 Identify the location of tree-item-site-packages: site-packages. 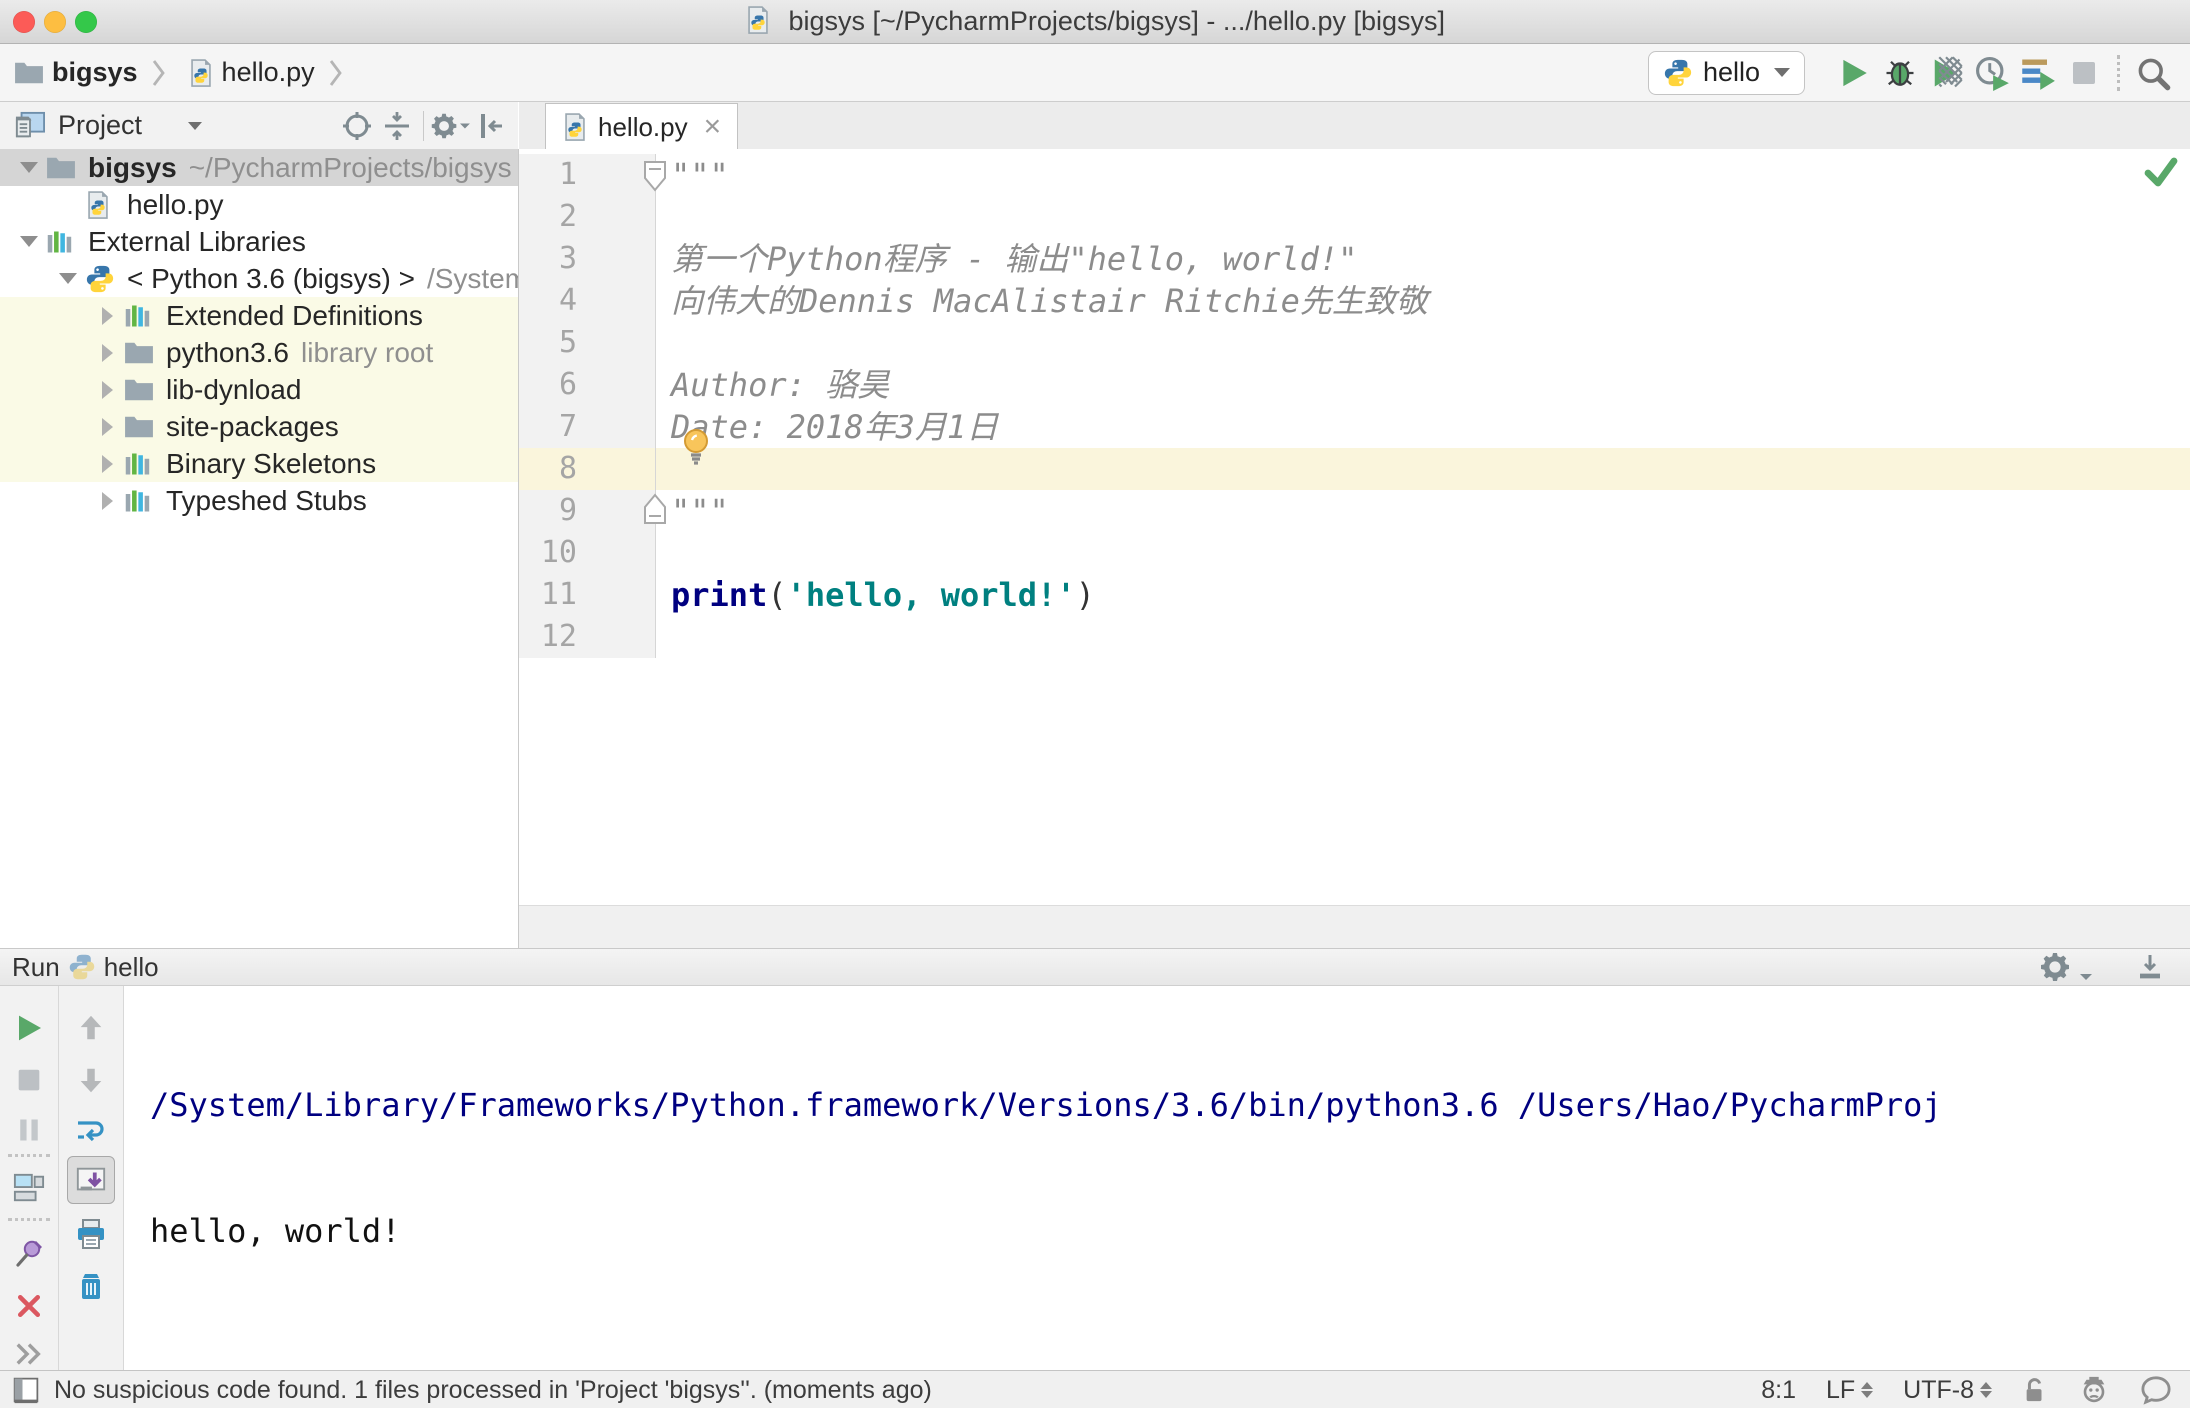
(259, 426).